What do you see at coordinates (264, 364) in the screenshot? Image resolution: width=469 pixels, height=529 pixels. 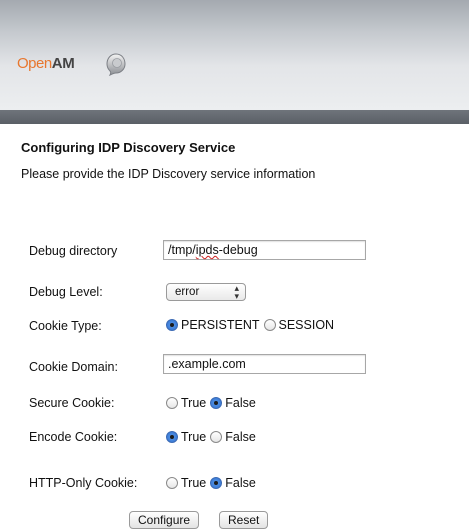 I see `cookie-domain-input: .example.com` at bounding box center [264, 364].